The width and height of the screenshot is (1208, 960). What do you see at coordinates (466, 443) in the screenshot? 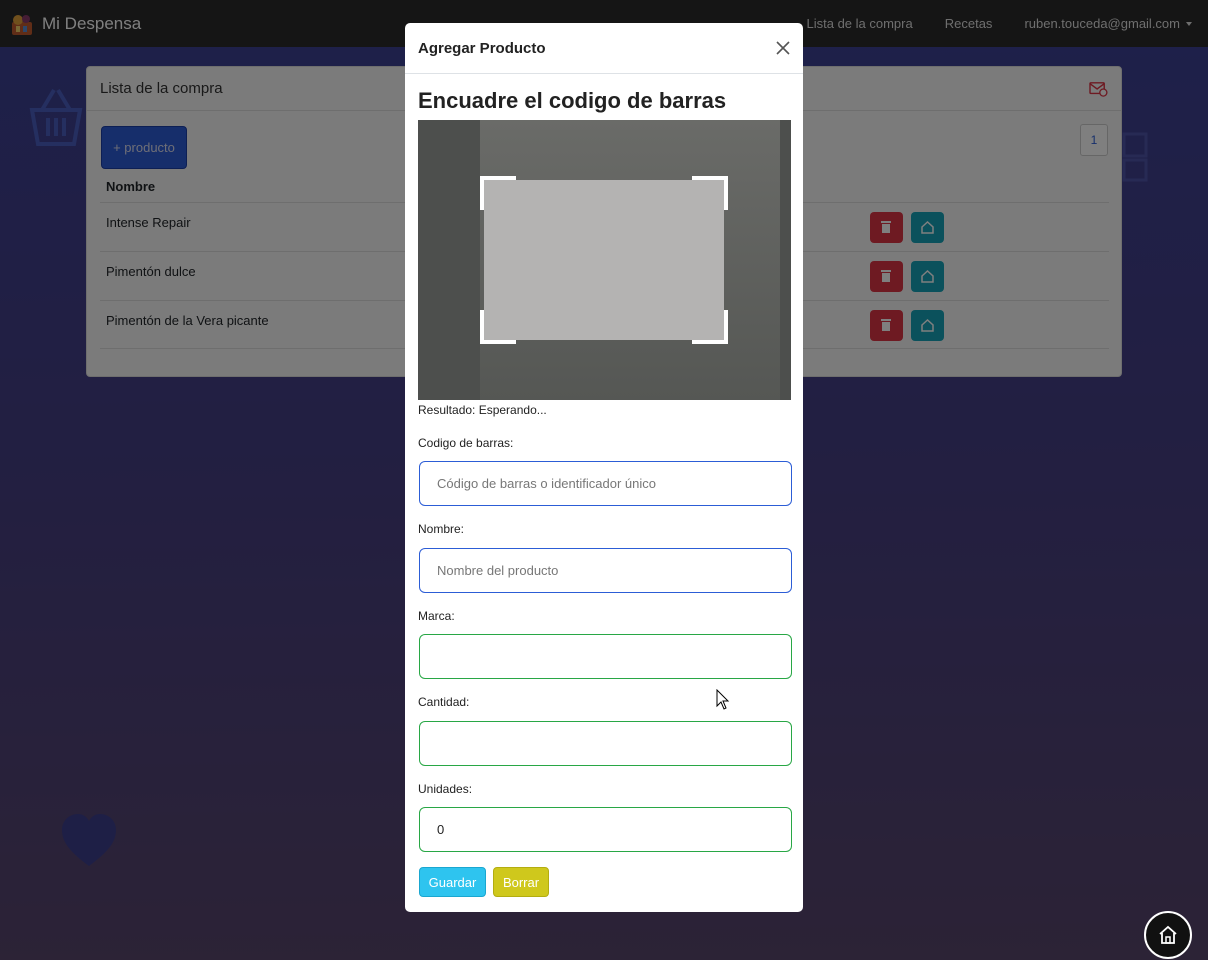
I see `barcode-label: Codigo de barras:` at bounding box center [466, 443].